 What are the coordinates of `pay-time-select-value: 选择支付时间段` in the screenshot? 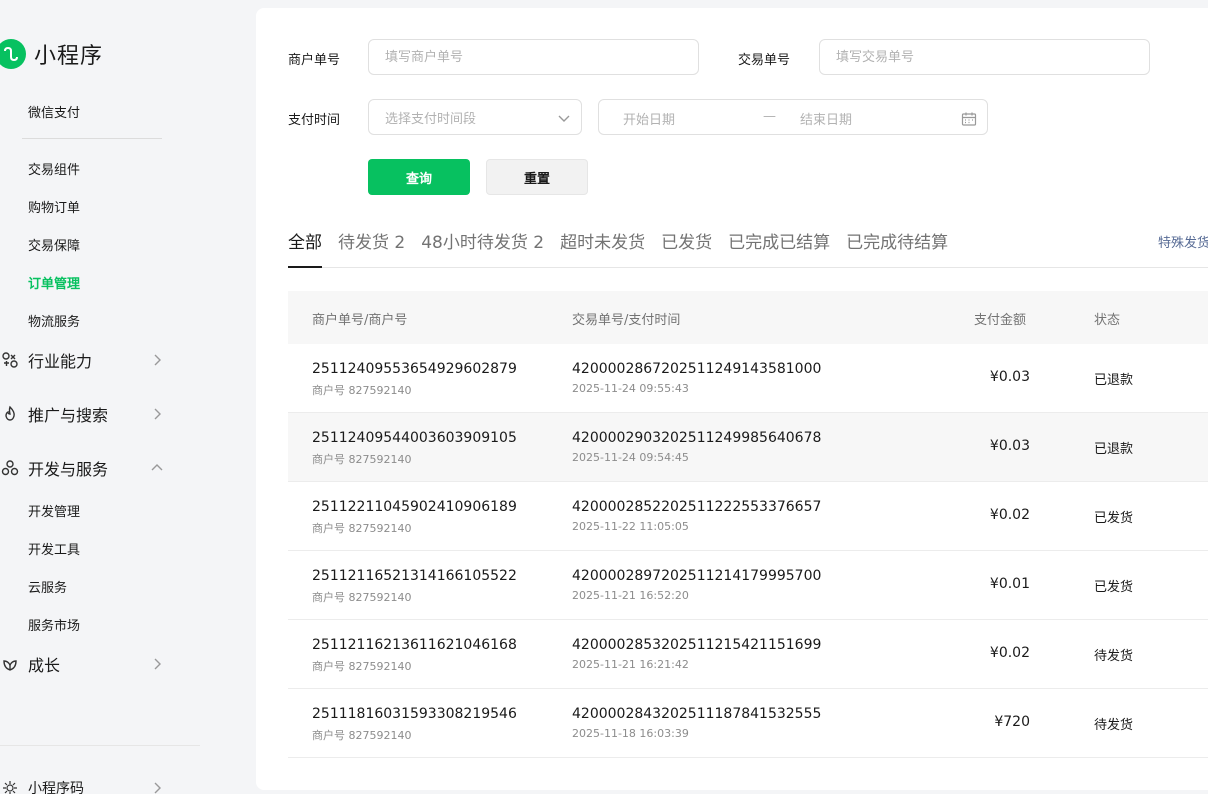 It's located at (431, 119).